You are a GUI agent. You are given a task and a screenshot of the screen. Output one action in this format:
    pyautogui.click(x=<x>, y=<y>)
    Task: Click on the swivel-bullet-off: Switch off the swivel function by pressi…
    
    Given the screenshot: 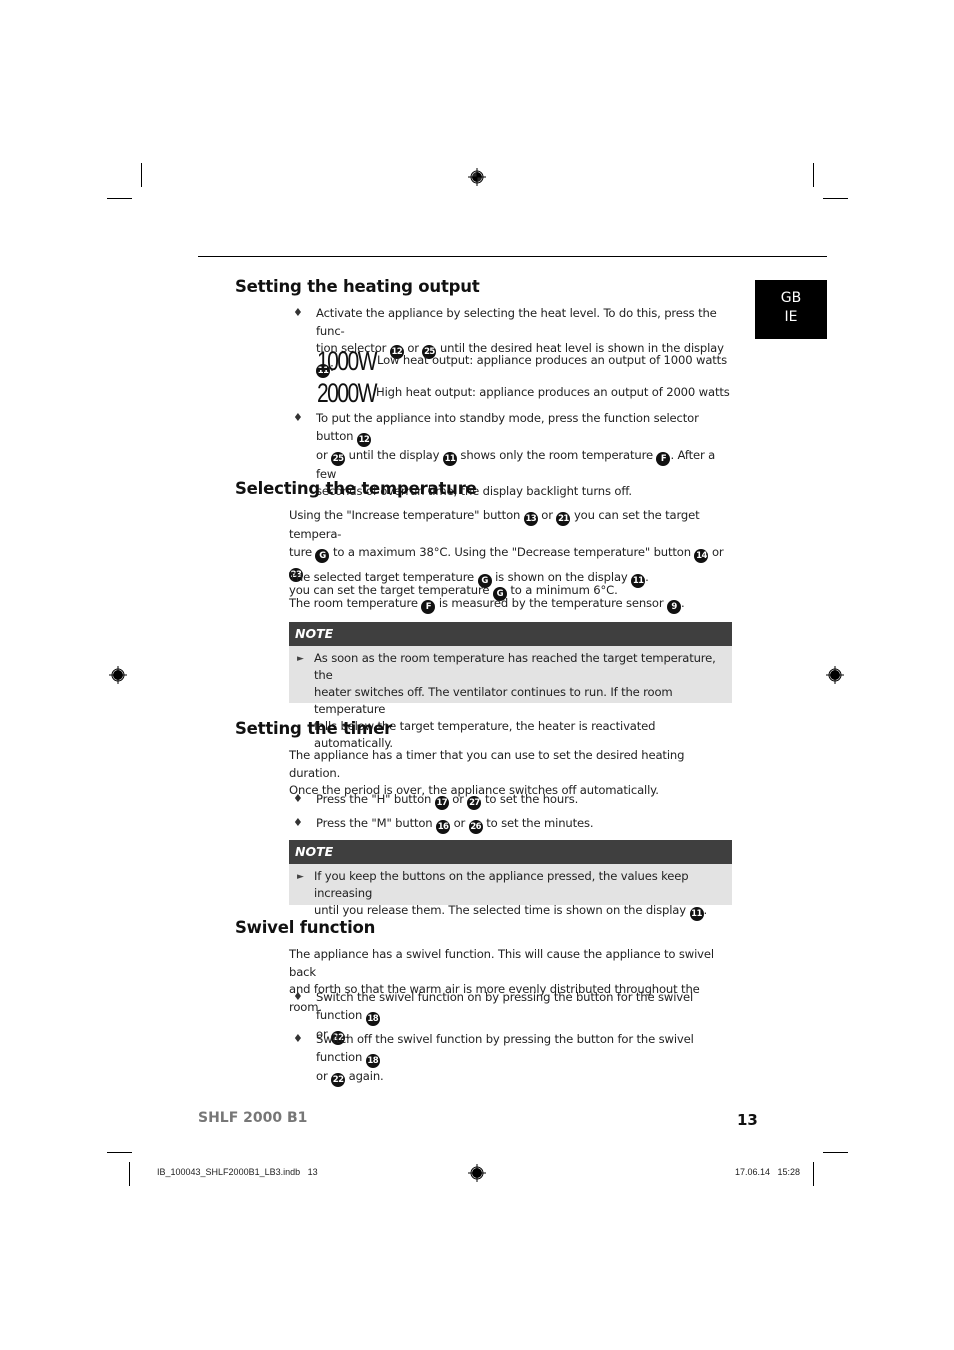 What is the action you would take?
    pyautogui.click(x=526, y=1059)
    